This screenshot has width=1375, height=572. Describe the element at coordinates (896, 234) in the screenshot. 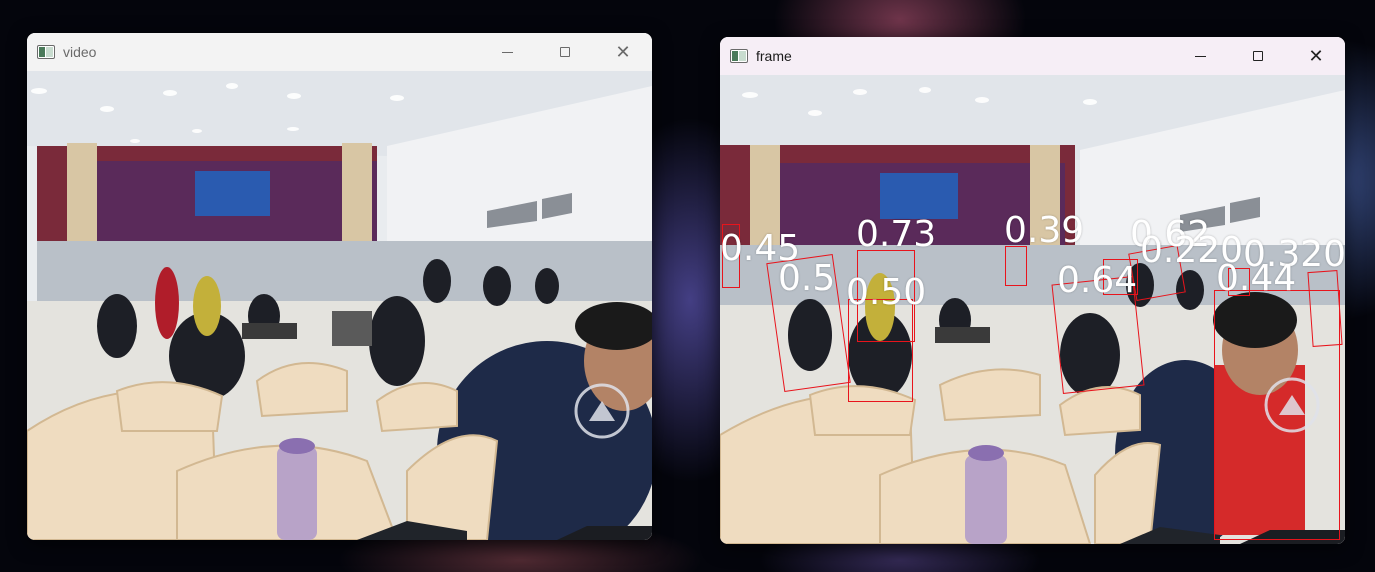

I see `detection-score-label: 0.73` at that location.